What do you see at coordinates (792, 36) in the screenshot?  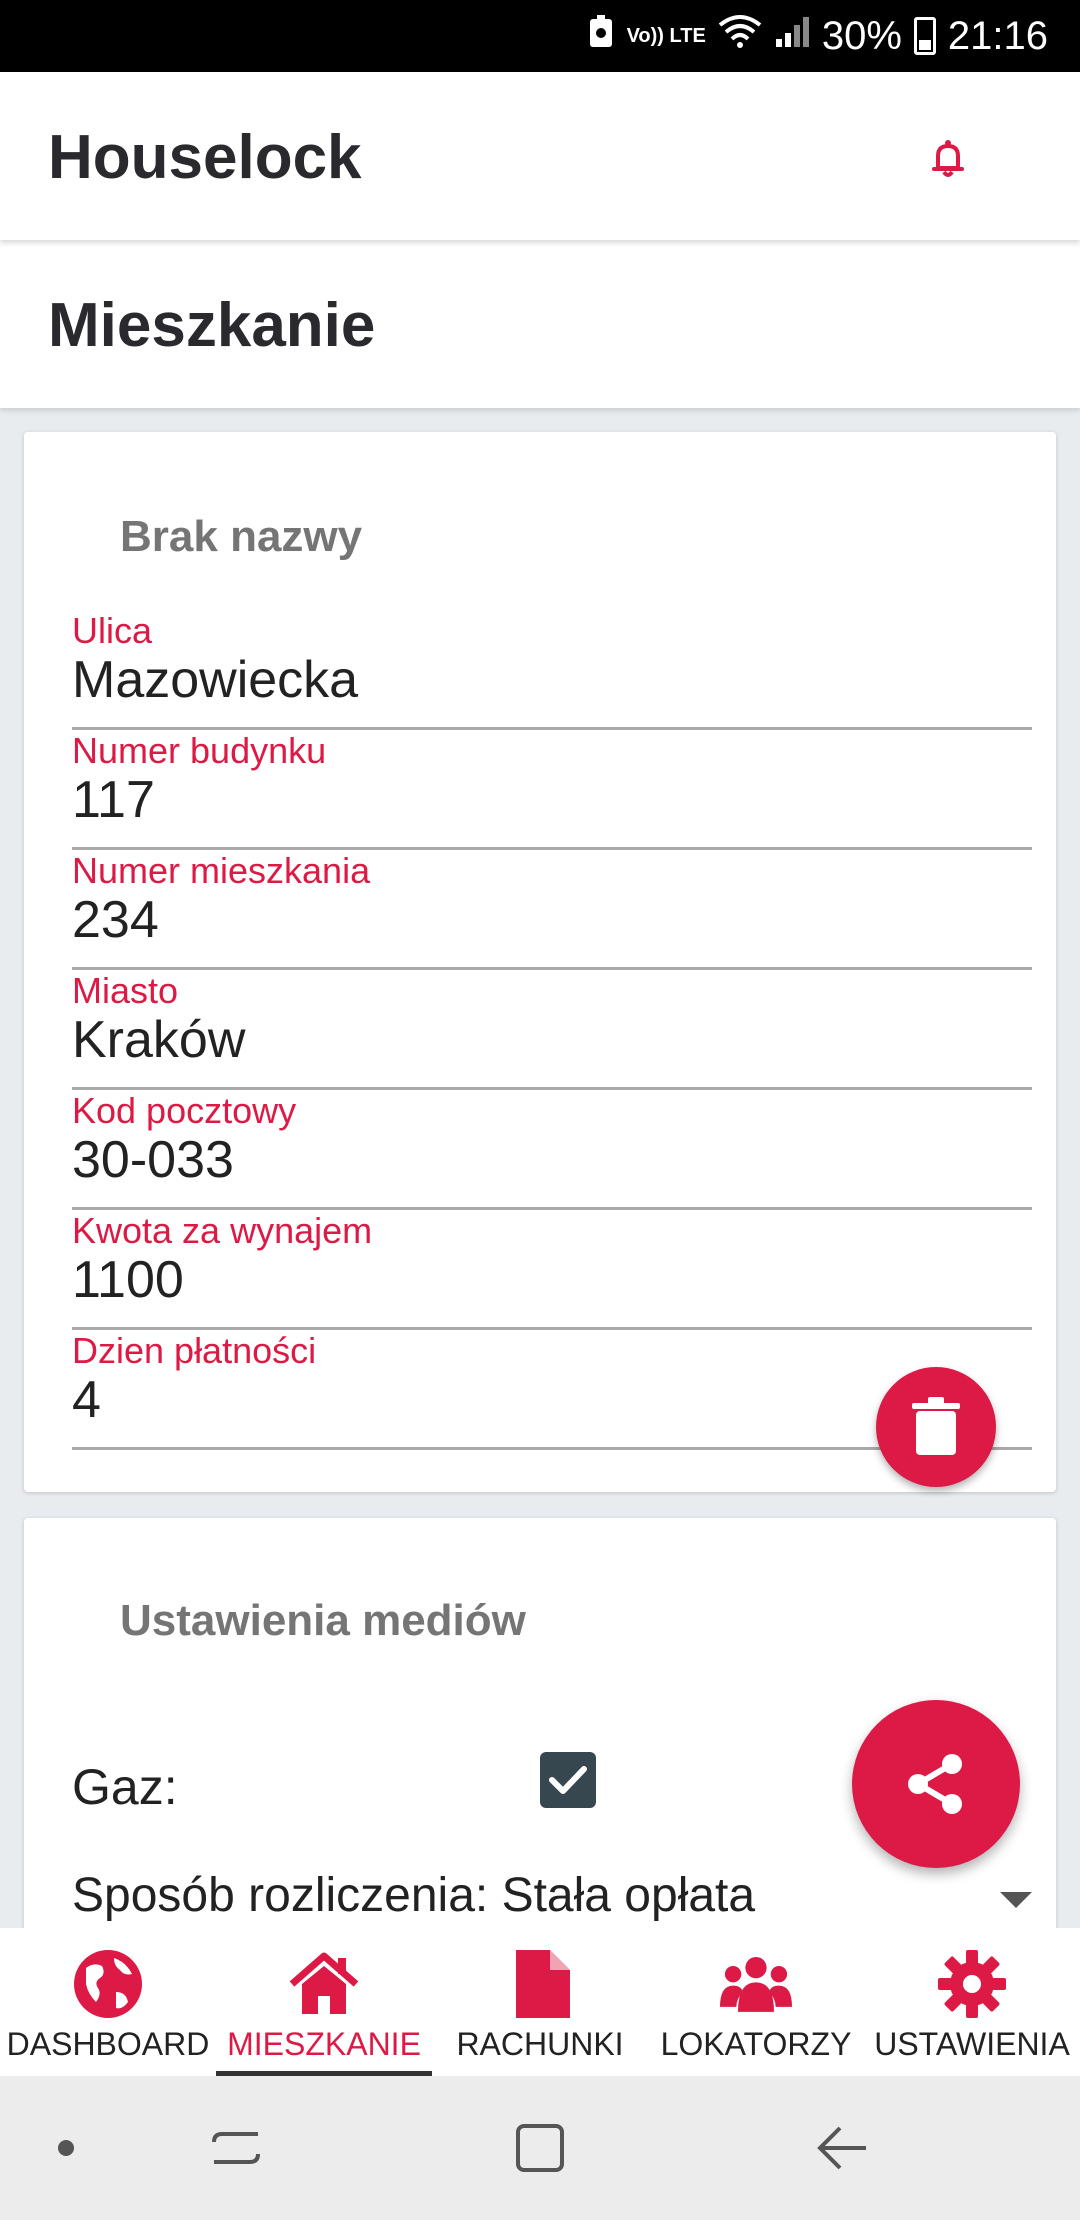 I see `signal-icon` at bounding box center [792, 36].